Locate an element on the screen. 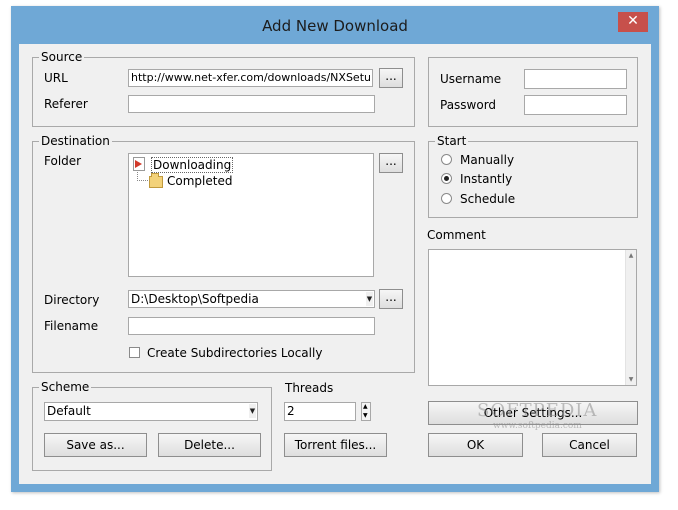 This screenshot has width=678, height=510. softpedia-watermark: SOFTPEDIA is located at coordinates (537, 410).